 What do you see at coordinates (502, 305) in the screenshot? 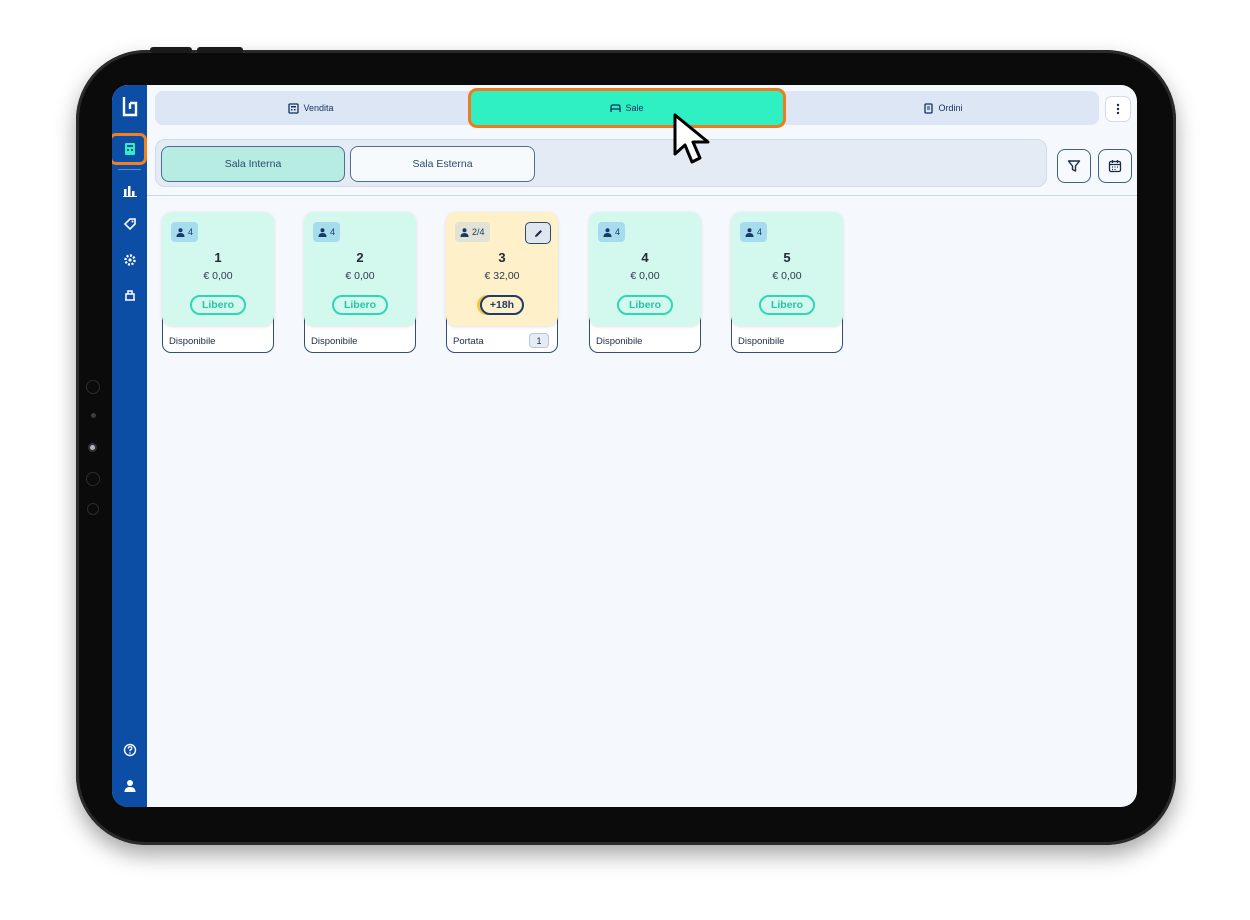
I see `table-elapsed-badge: +18h` at bounding box center [502, 305].